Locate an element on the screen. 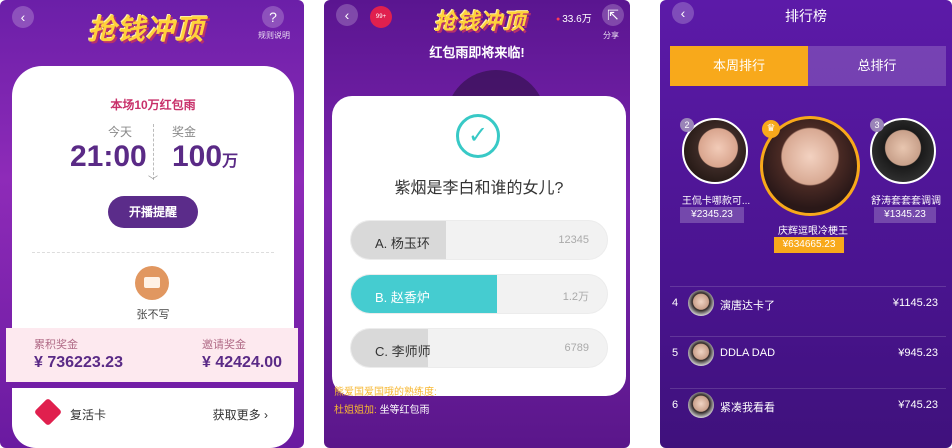  share-label: 分享 is located at coordinates (611, 35).